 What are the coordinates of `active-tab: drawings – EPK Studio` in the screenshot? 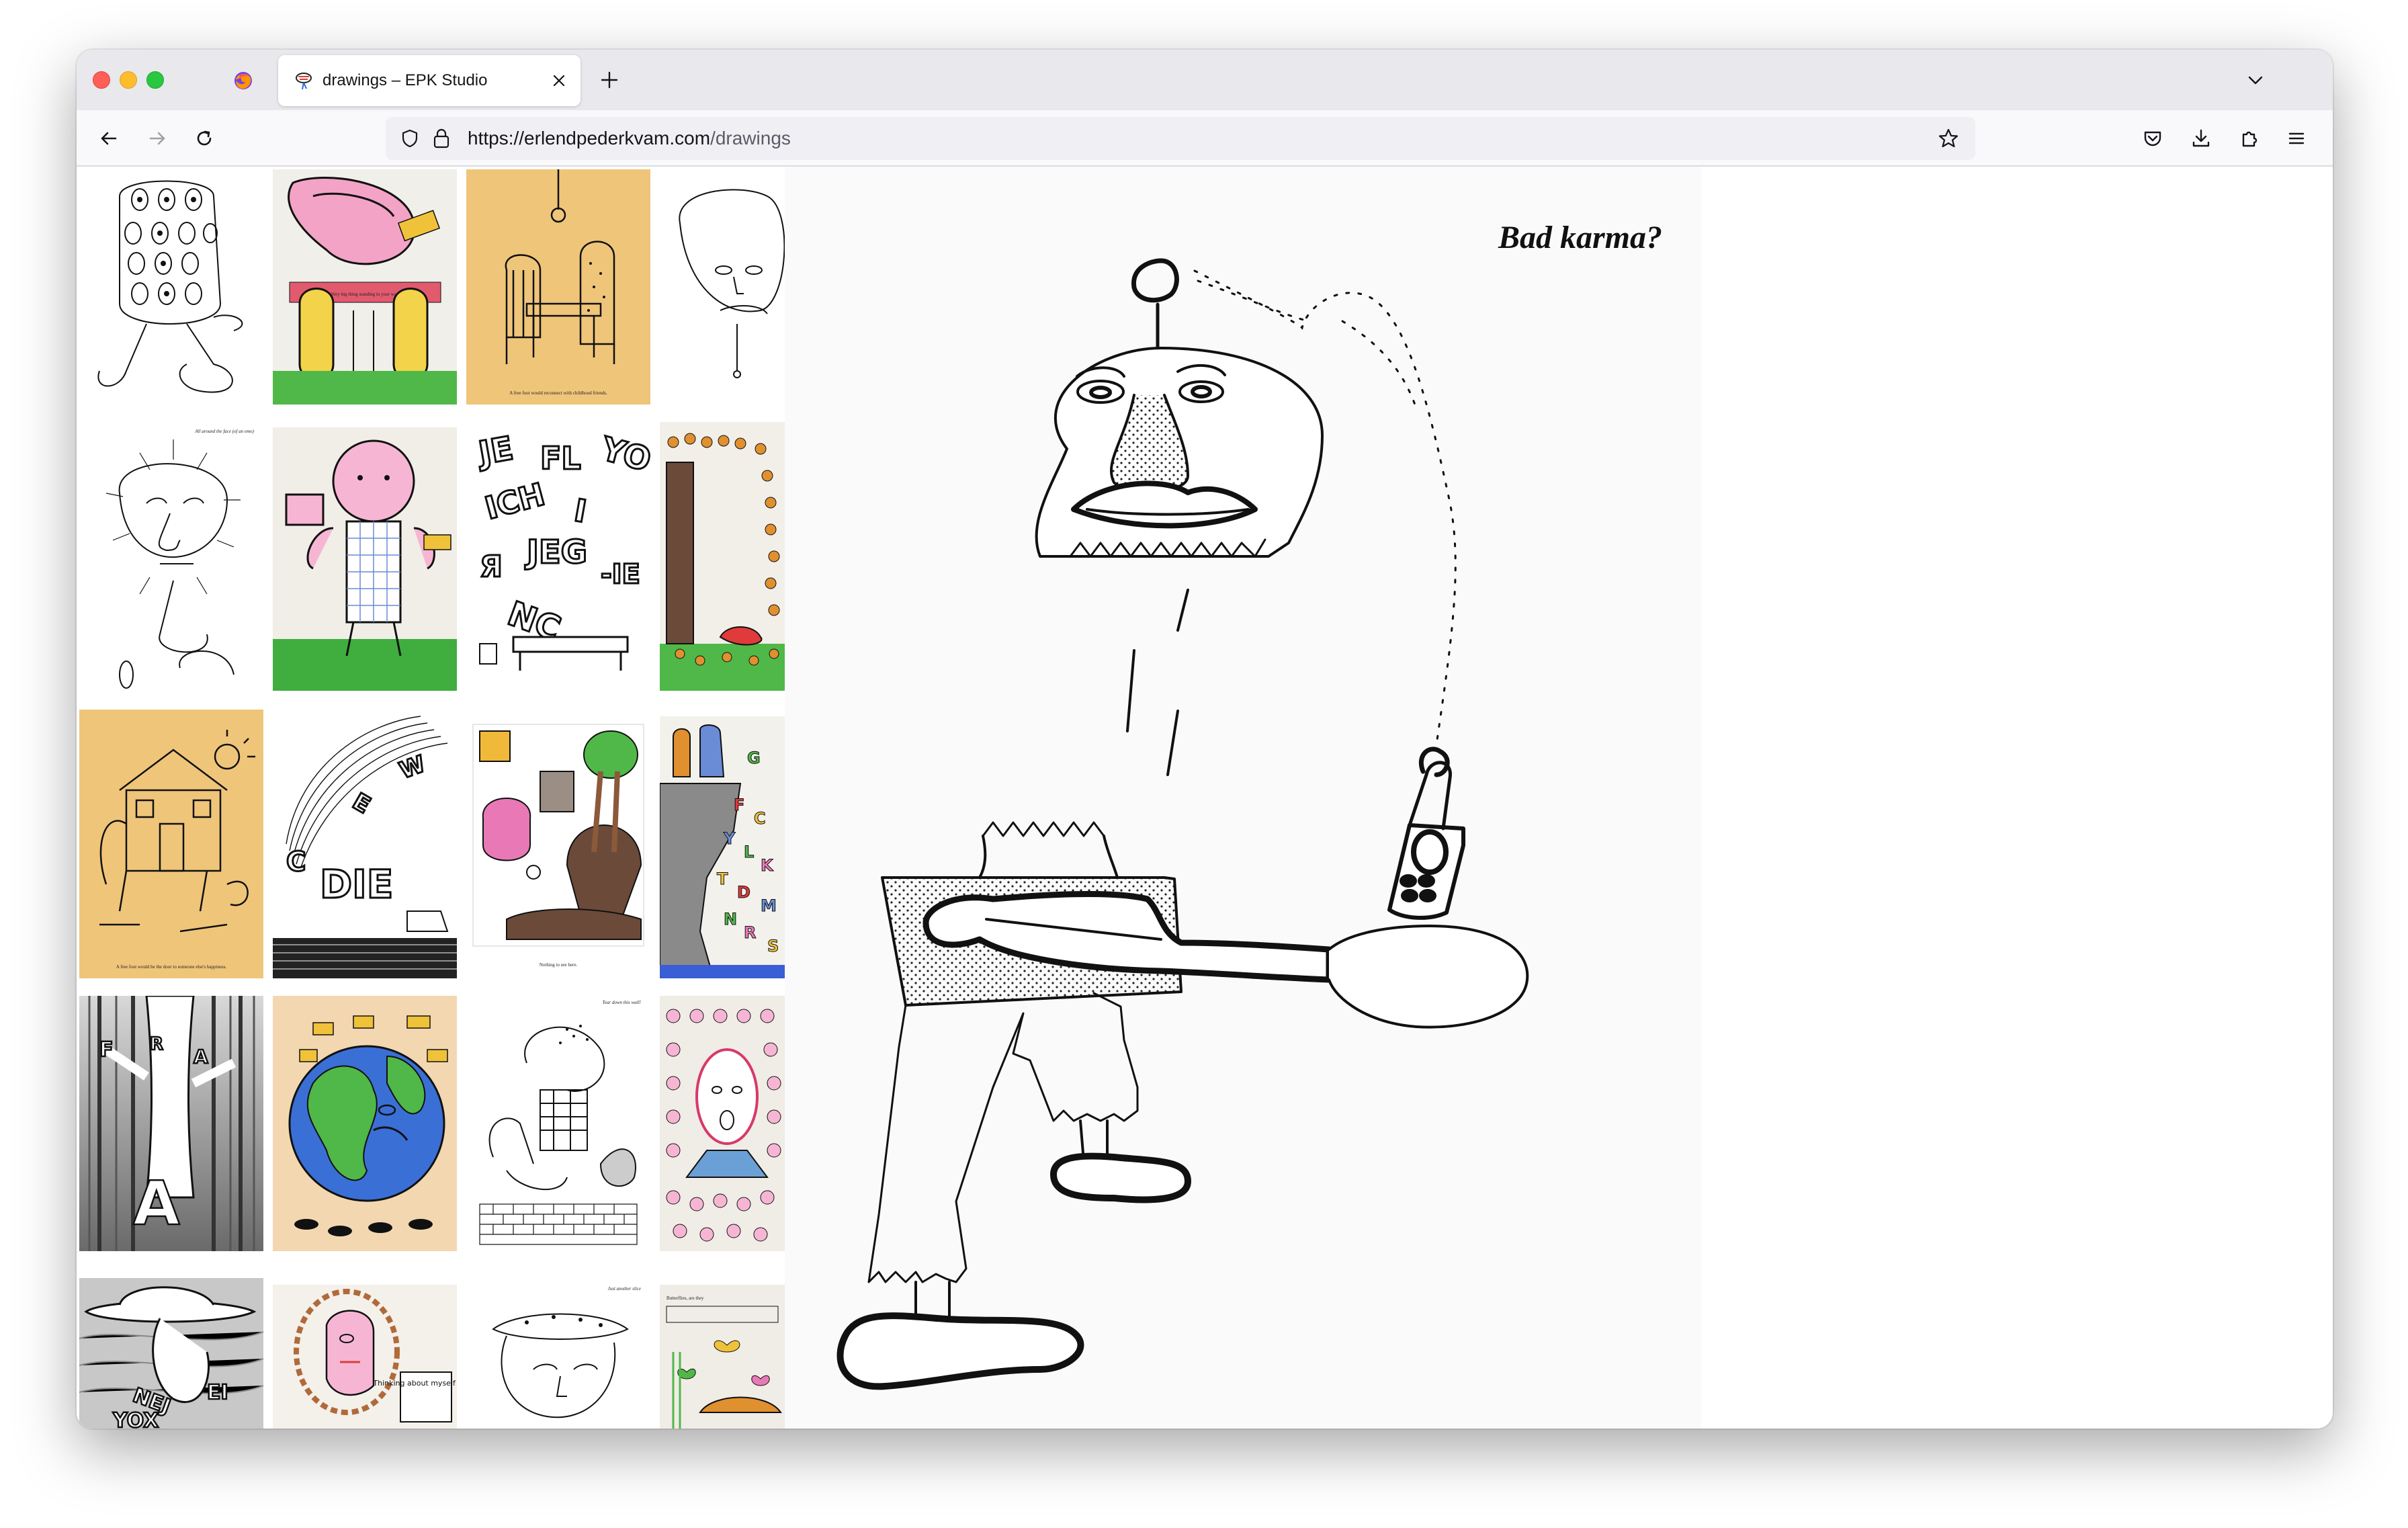 It's located at (429, 81).